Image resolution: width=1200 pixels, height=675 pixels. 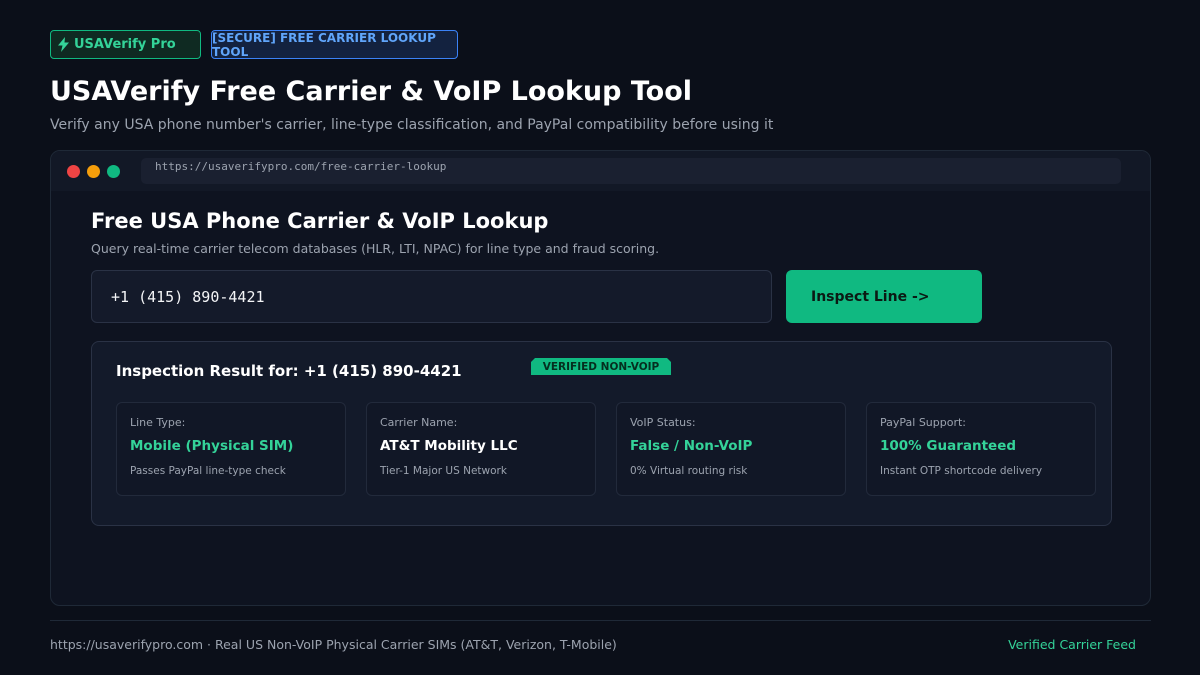 What do you see at coordinates (289, 371) in the screenshot?
I see `result-title: Inspection Result for: +1 (415) 890-4421` at bounding box center [289, 371].